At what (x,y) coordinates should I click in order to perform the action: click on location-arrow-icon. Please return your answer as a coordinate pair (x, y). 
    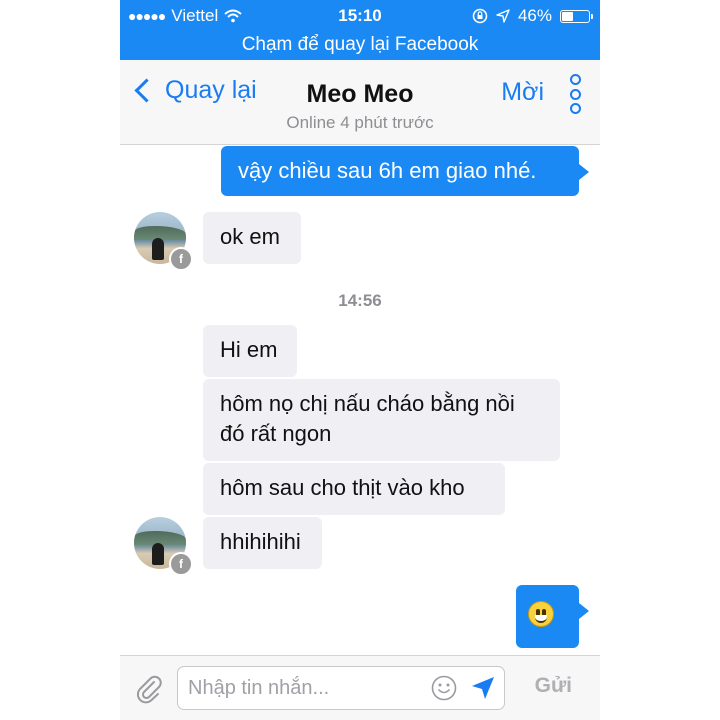
    Looking at the image, I should click on (503, 16).